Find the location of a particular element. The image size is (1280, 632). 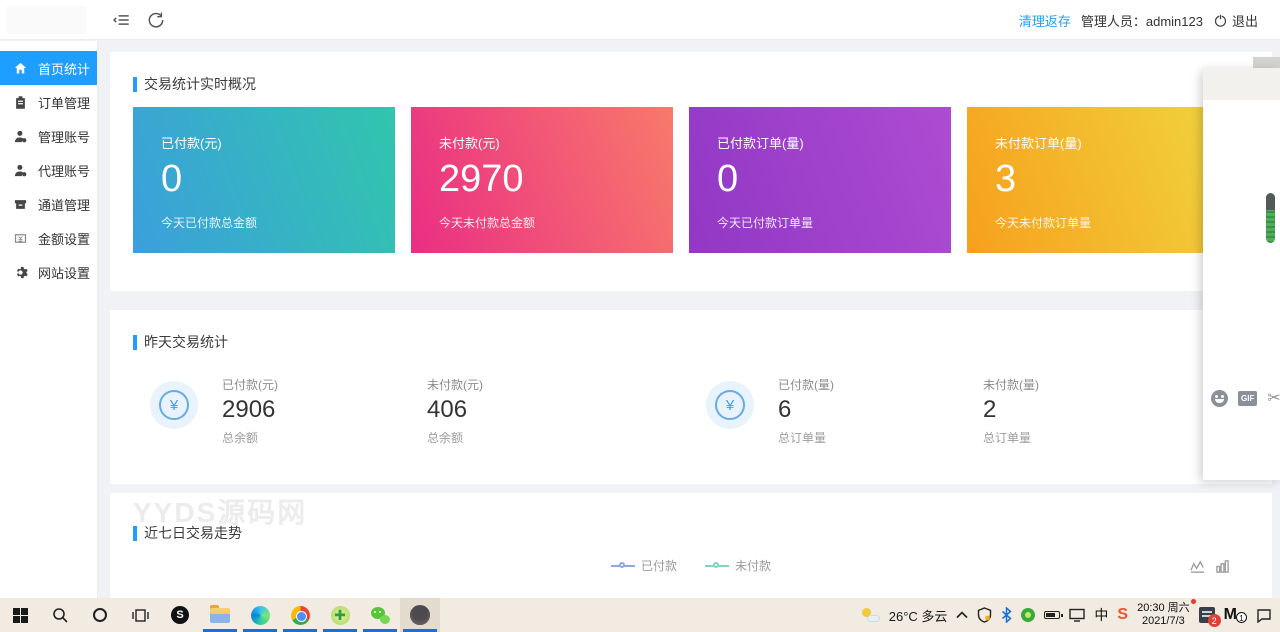

top-header: 清理返存 管理人员：admin123 退出 is located at coordinates (640, 20).